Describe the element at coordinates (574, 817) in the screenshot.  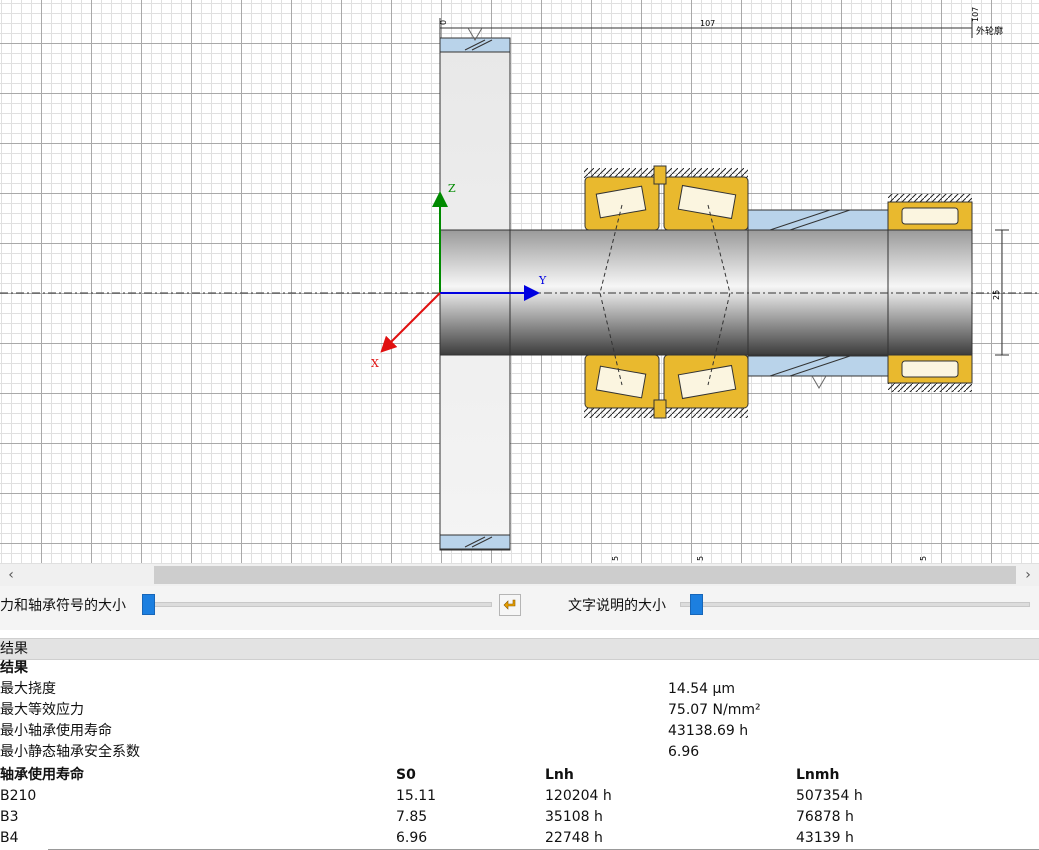
I see `table-cell: 35108 h` at that location.